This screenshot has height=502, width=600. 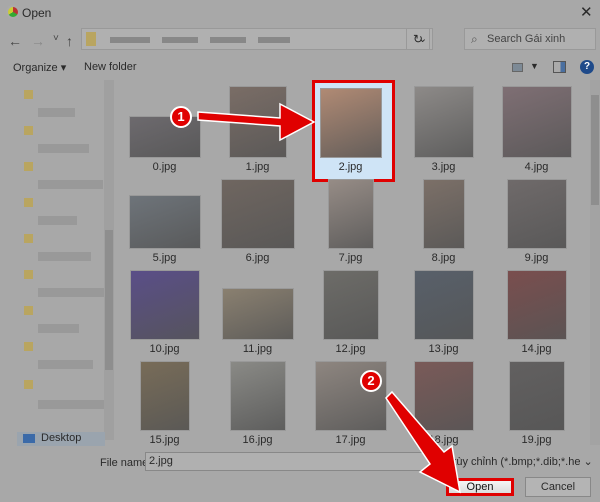 What do you see at coordinates (371, 381) in the screenshot?
I see `step-2-badge: 2` at bounding box center [371, 381].